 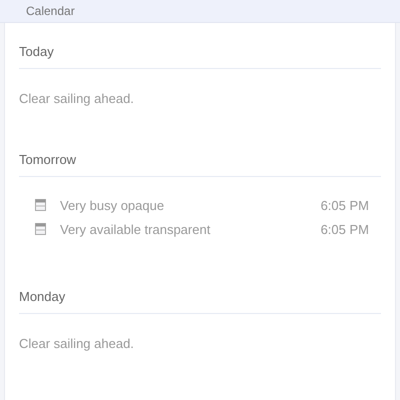 What do you see at coordinates (48, 159) in the screenshot?
I see `day-heading: Tomorrow` at bounding box center [48, 159].